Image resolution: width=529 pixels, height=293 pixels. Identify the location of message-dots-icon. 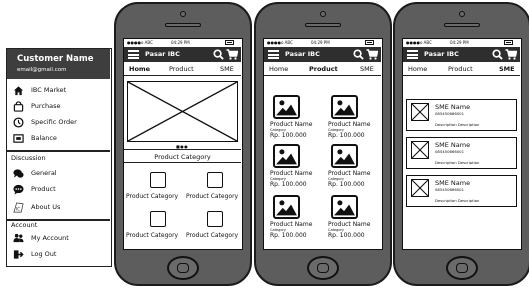
(18, 189).